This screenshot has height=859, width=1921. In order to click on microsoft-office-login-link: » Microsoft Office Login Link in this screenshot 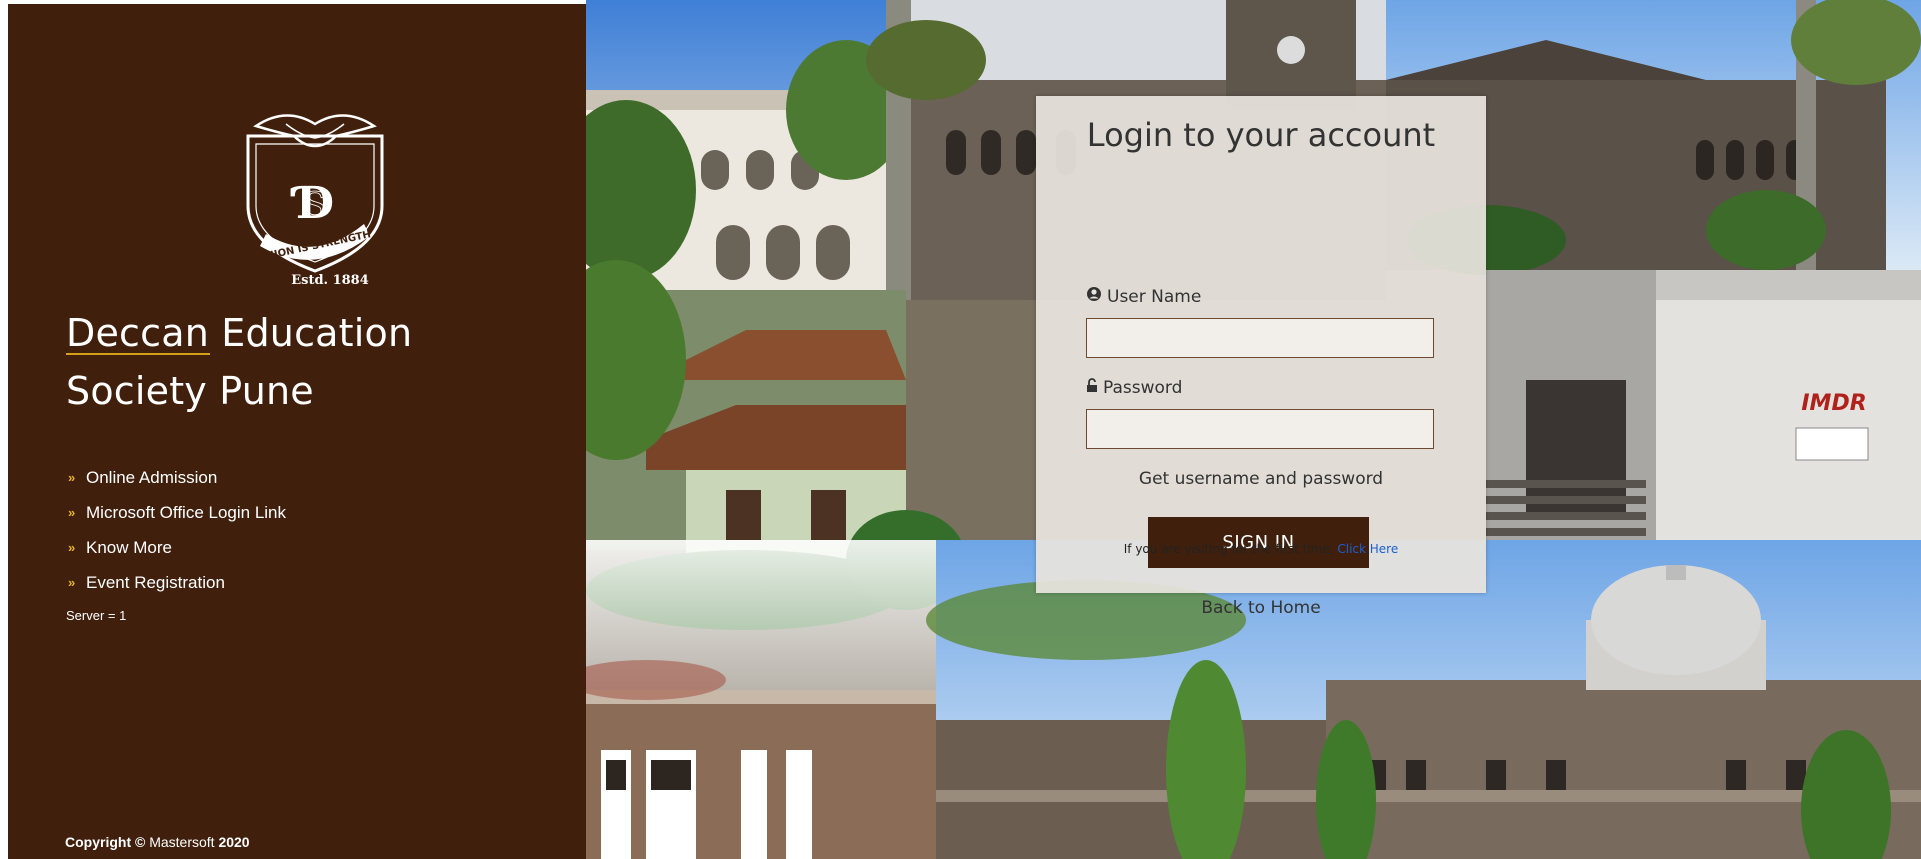, I will do `click(177, 512)`.